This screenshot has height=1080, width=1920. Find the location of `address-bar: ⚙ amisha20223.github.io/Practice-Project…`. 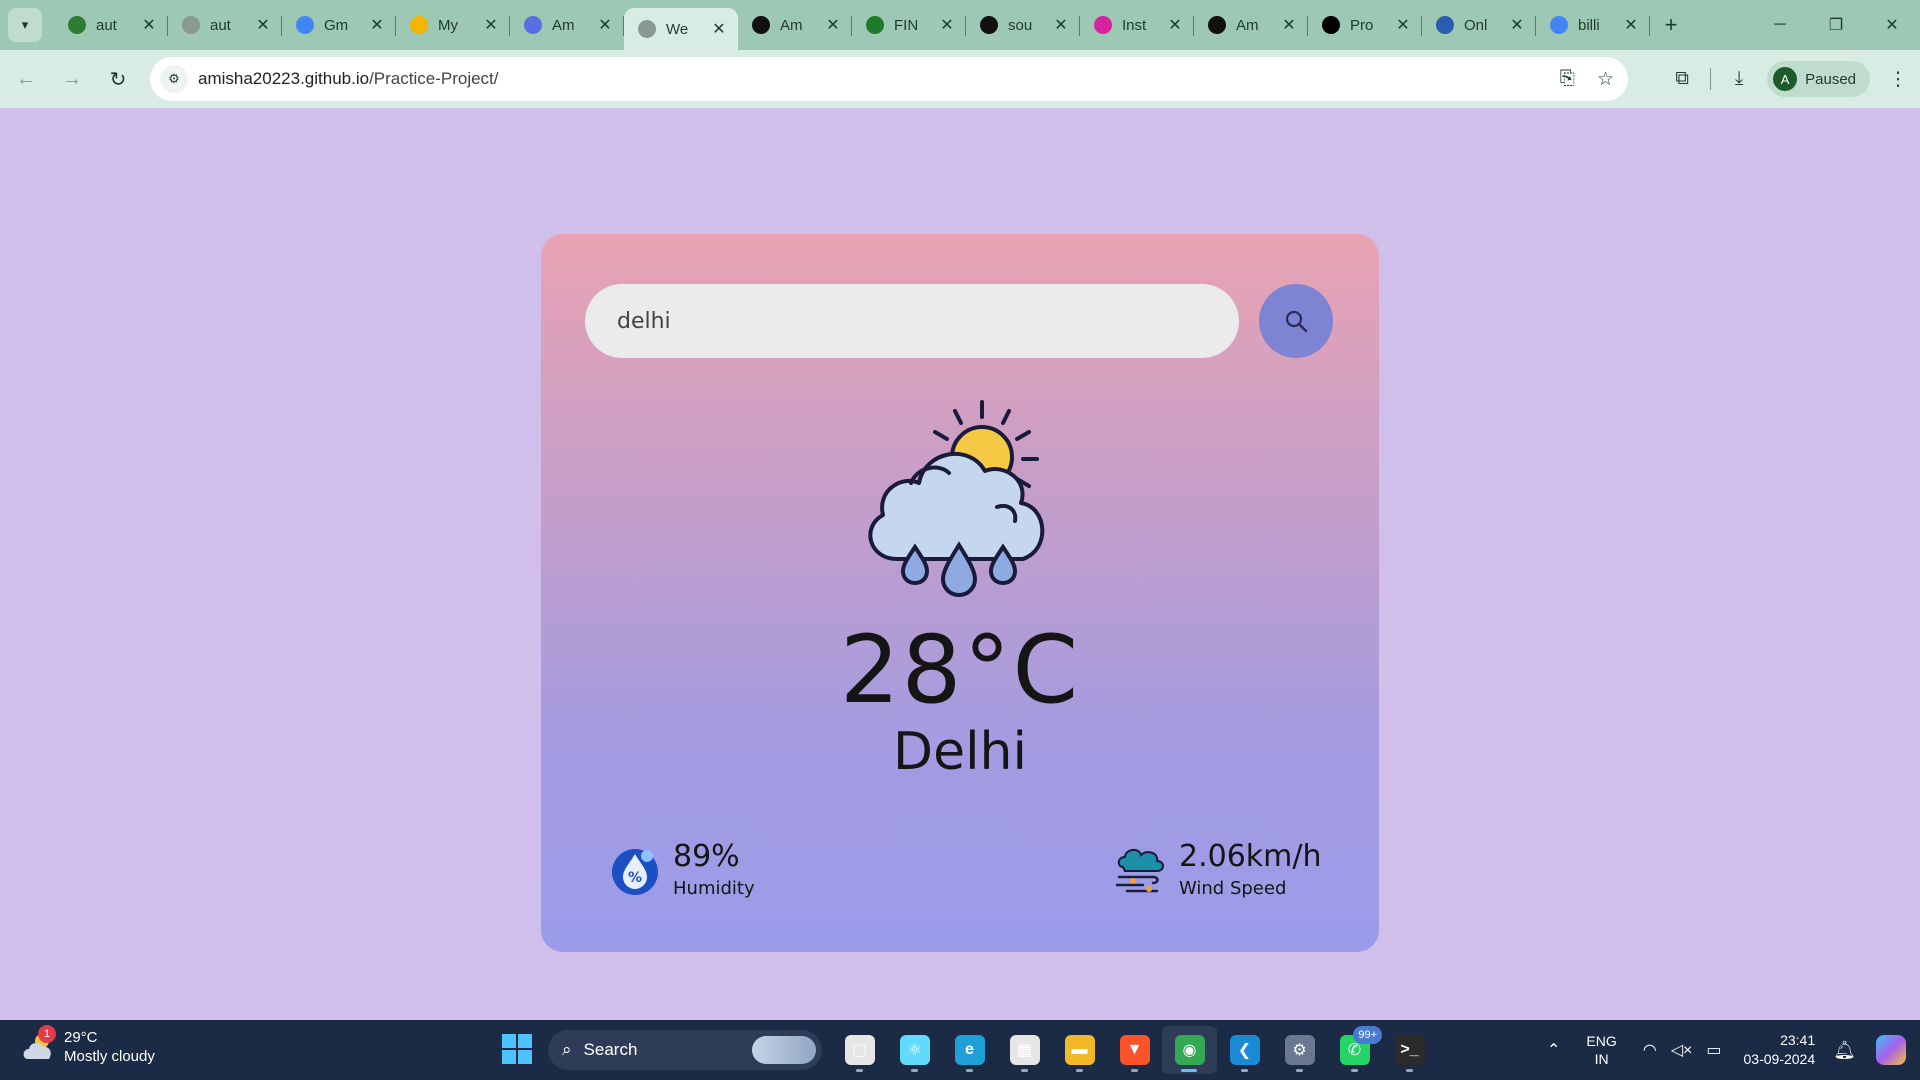

address-bar: ⚙ amisha20223.github.io/Practice-Project… is located at coordinates (889, 79).